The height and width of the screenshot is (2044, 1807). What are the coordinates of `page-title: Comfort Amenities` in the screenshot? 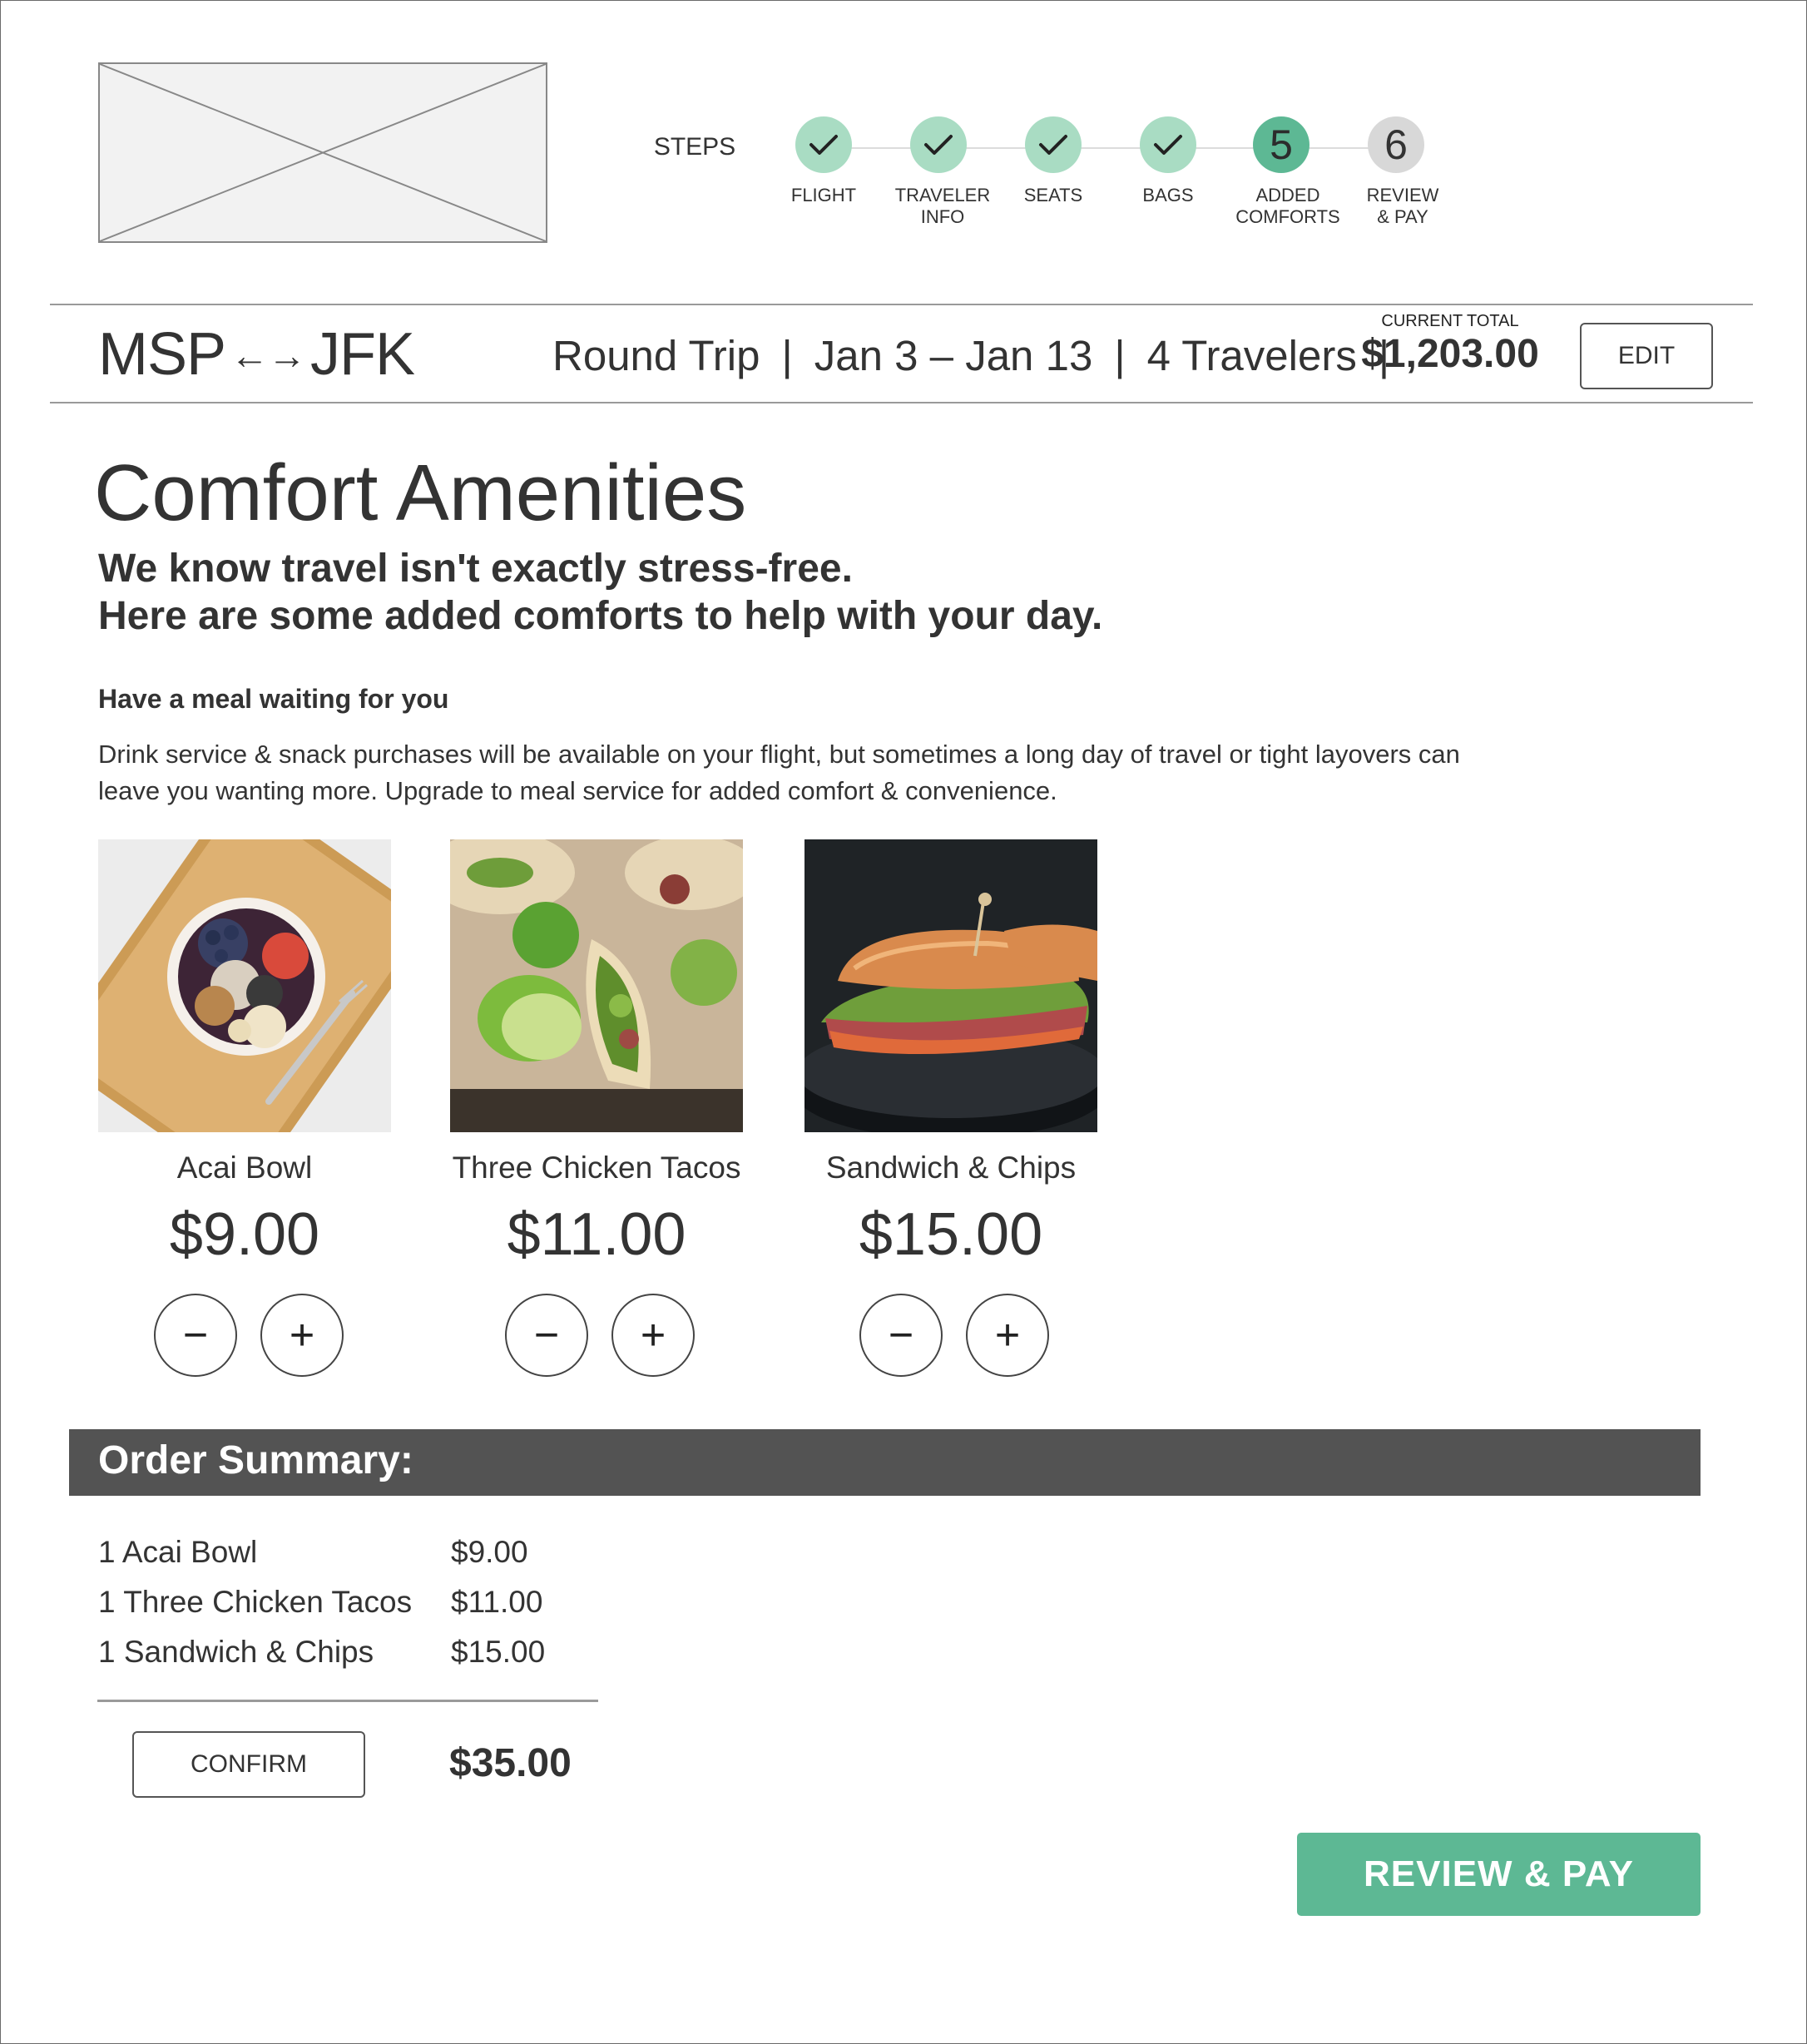 It's located at (420, 493).